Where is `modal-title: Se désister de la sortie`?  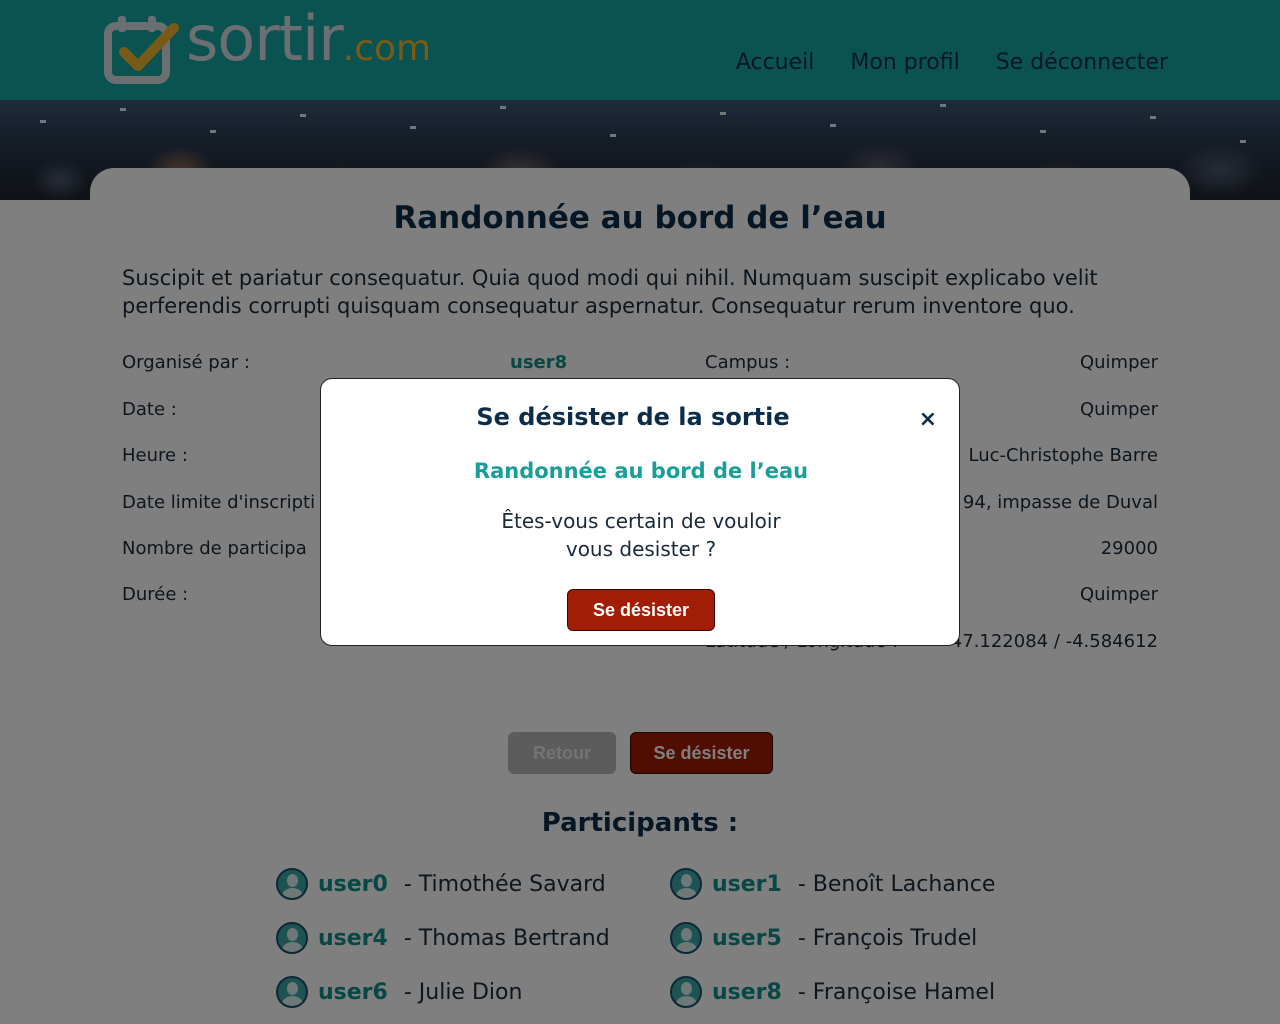
modal-title: Se désister de la sortie is located at coordinates (633, 417).